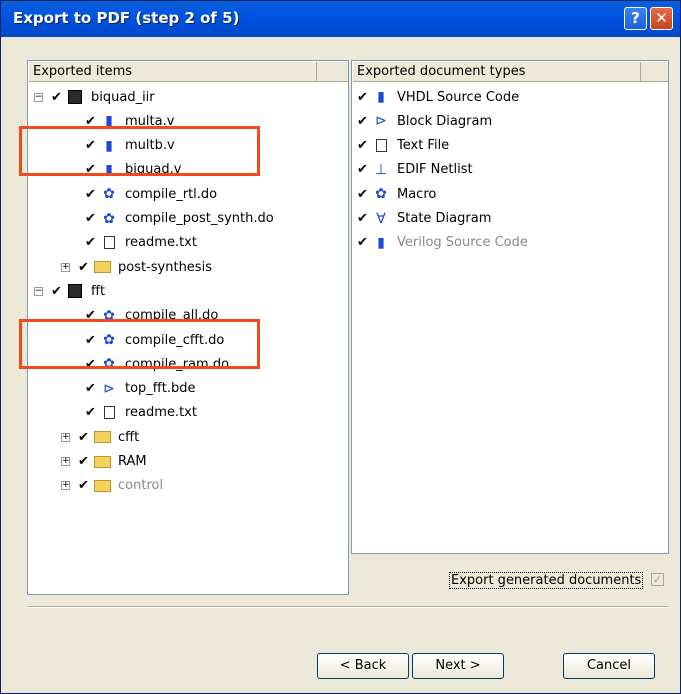  What do you see at coordinates (340, 19) in the screenshot?
I see `title-bar: Export to PDF (step 2 of 5) ? ✕` at bounding box center [340, 19].